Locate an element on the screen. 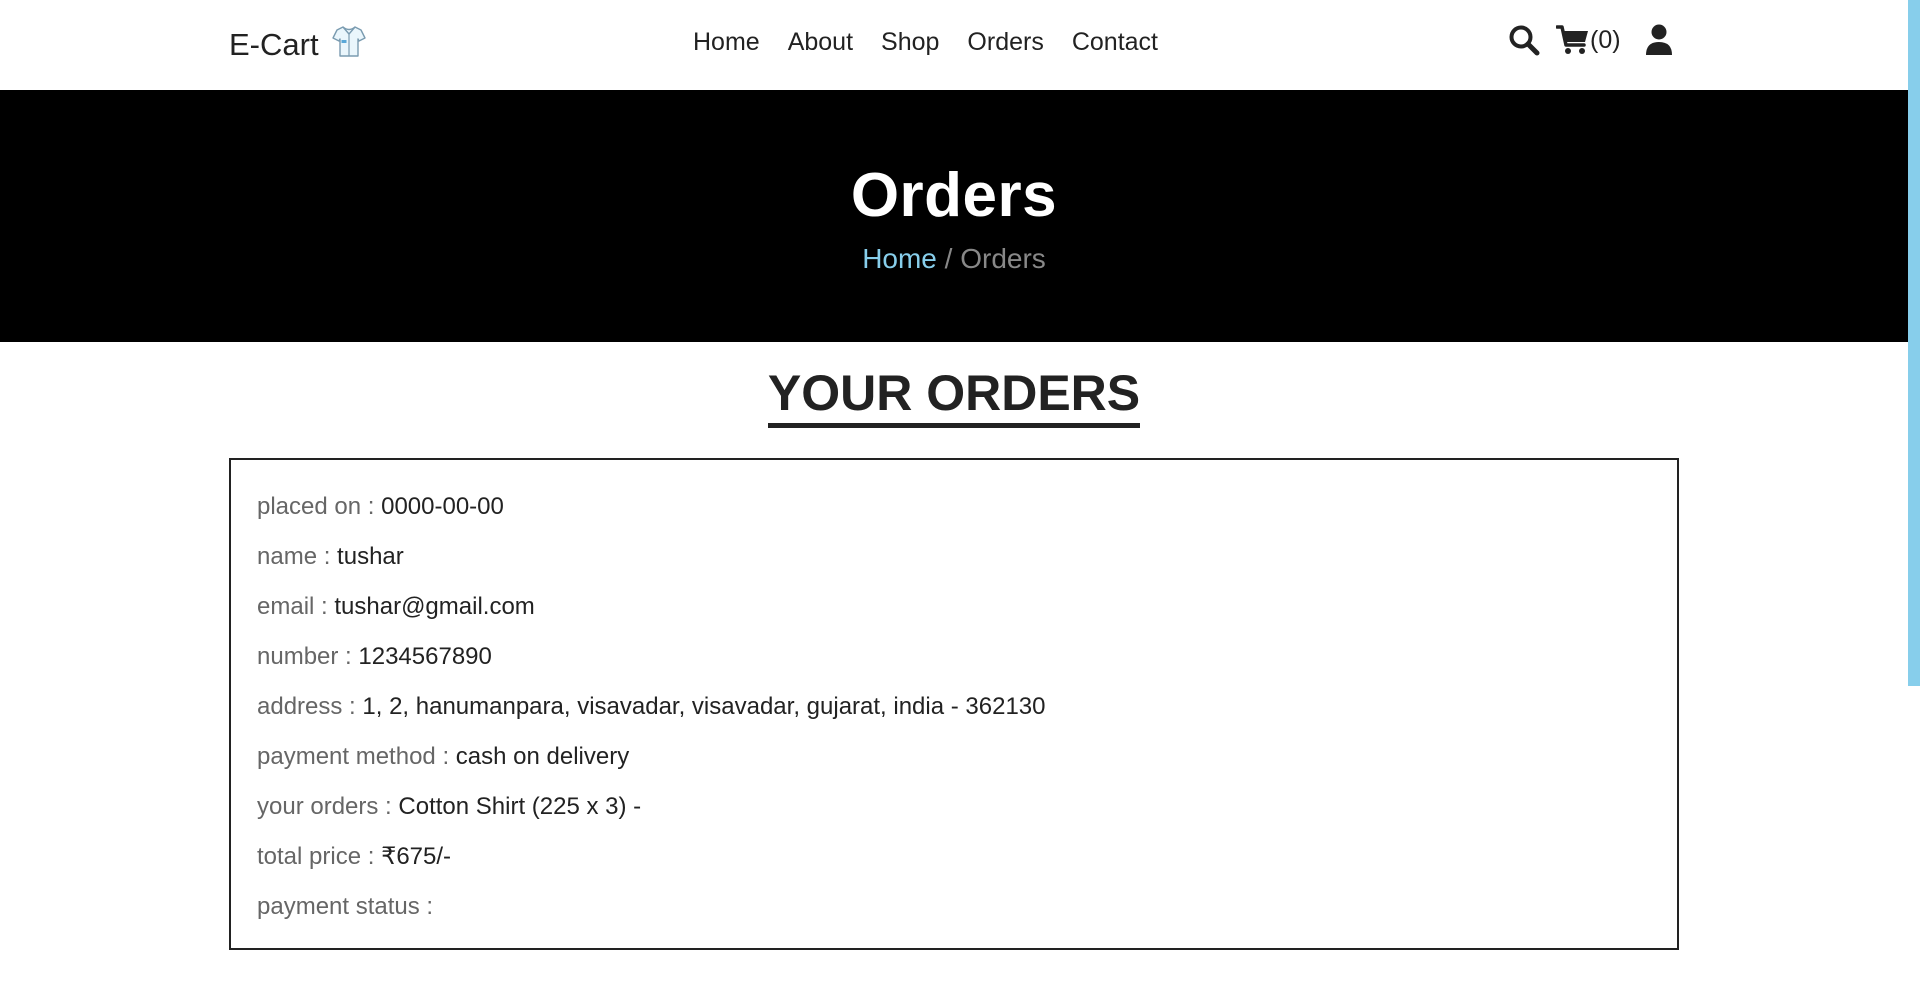  field-value: 1234567890 is located at coordinates (425, 656).